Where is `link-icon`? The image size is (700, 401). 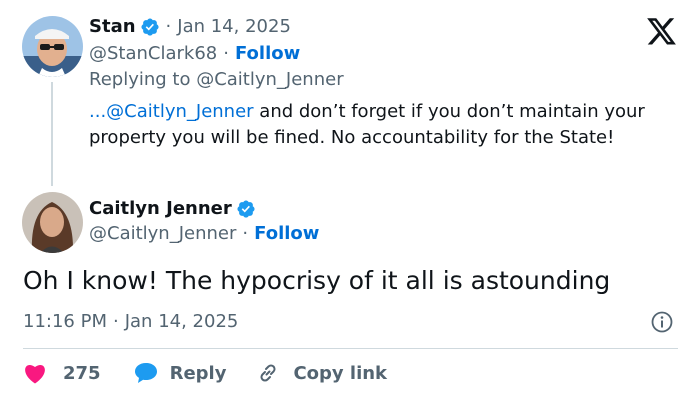
link-icon is located at coordinates (268, 373).